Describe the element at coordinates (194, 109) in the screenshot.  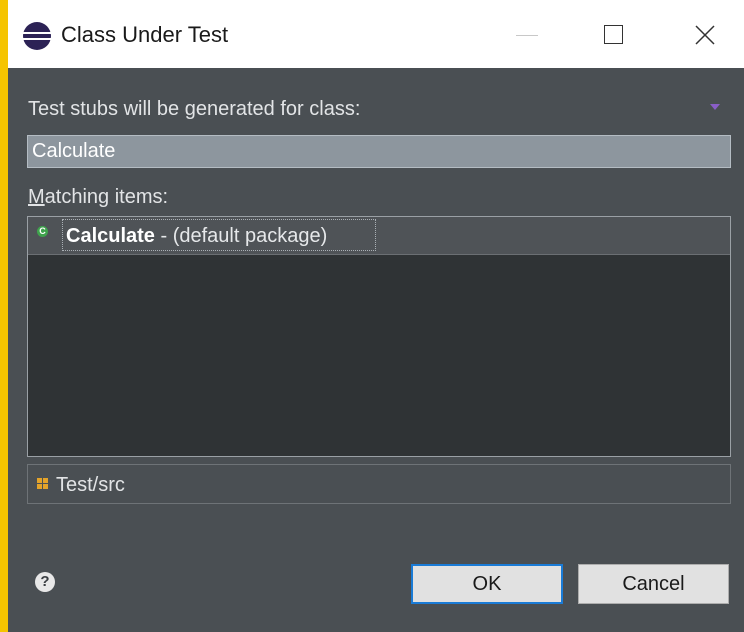
I see `stubs-label: Test stubs will be generated for class:` at that location.